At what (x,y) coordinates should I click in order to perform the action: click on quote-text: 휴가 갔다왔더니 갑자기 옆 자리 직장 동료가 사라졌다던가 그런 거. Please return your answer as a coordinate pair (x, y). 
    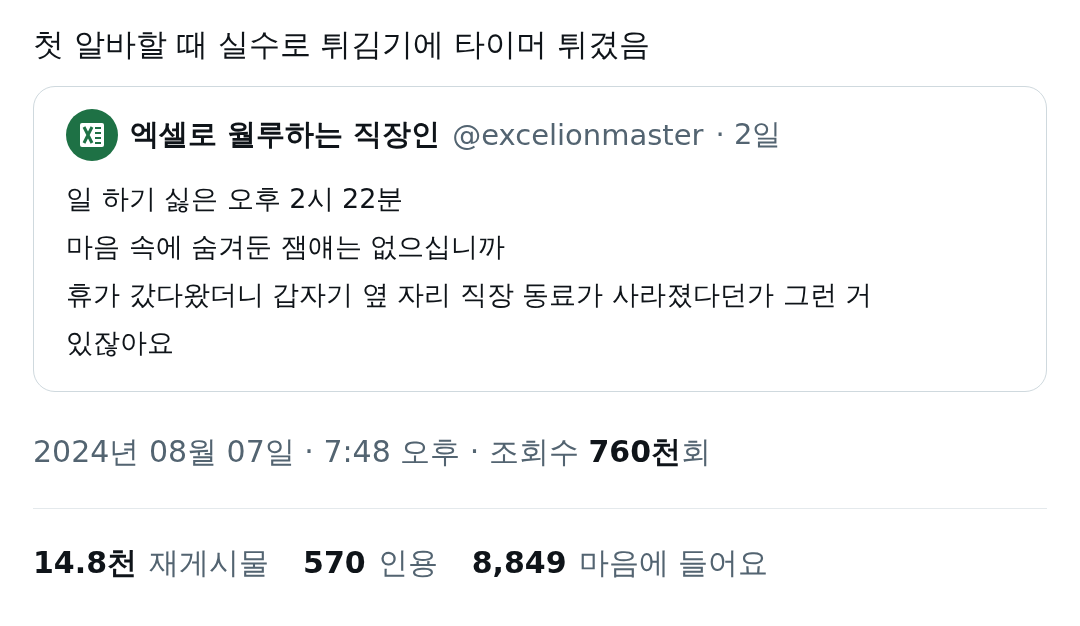
    Looking at the image, I should click on (470, 295).